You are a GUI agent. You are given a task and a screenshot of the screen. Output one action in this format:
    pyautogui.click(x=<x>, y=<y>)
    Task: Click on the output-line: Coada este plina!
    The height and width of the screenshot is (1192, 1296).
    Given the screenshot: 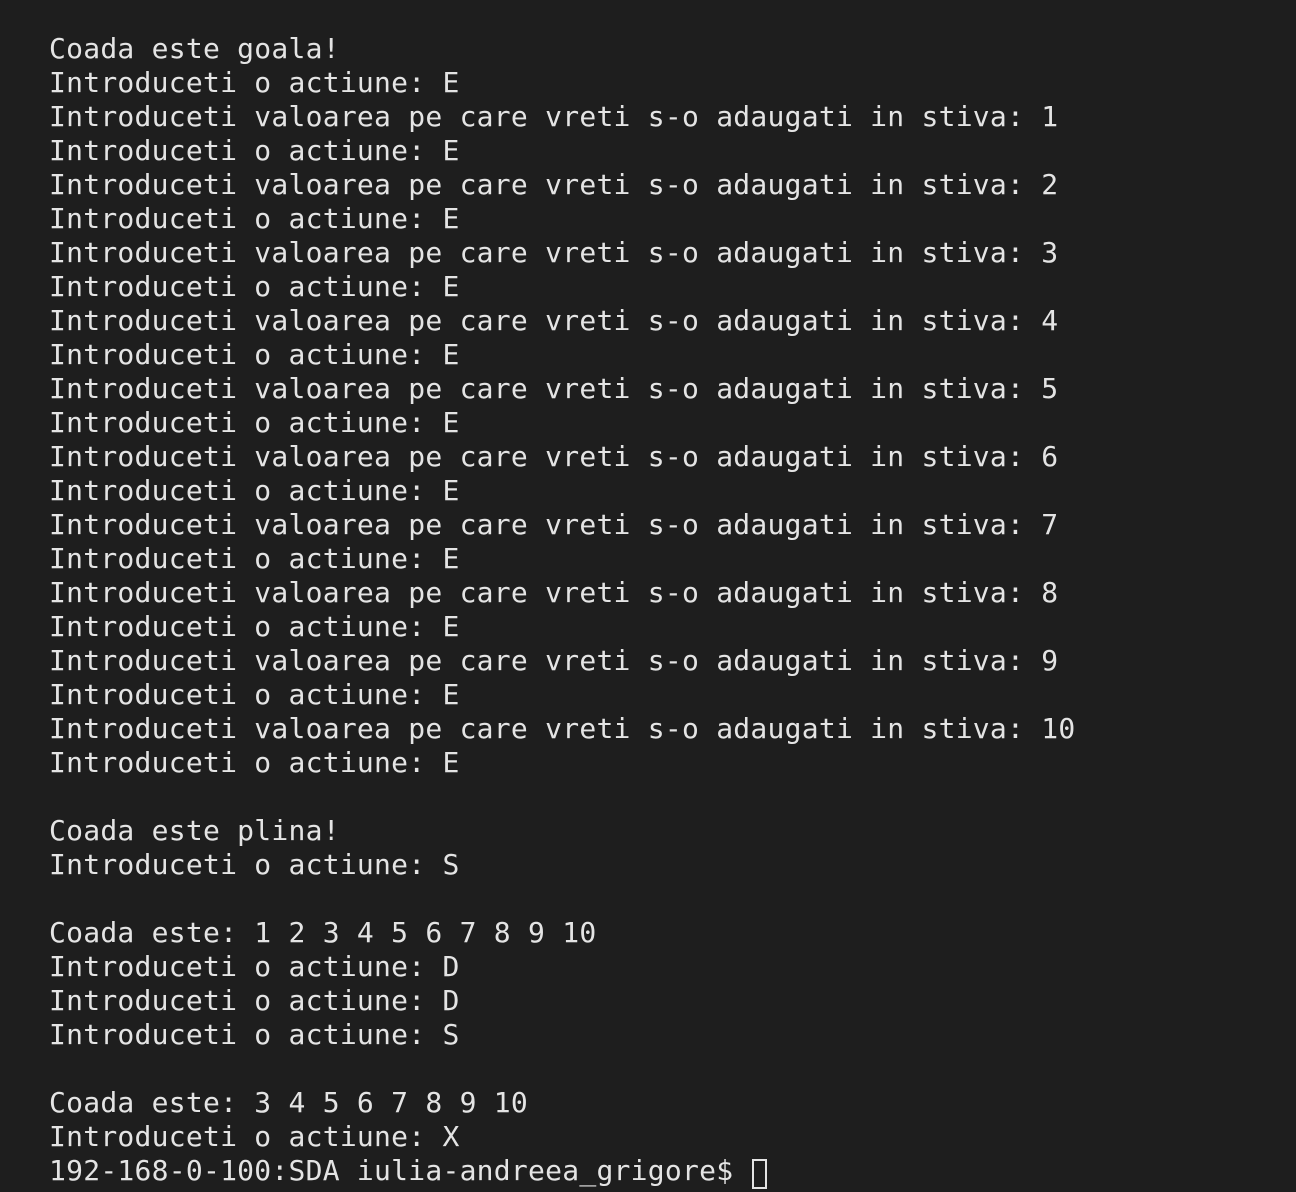 What is the action you would take?
    pyautogui.click(x=194, y=830)
    